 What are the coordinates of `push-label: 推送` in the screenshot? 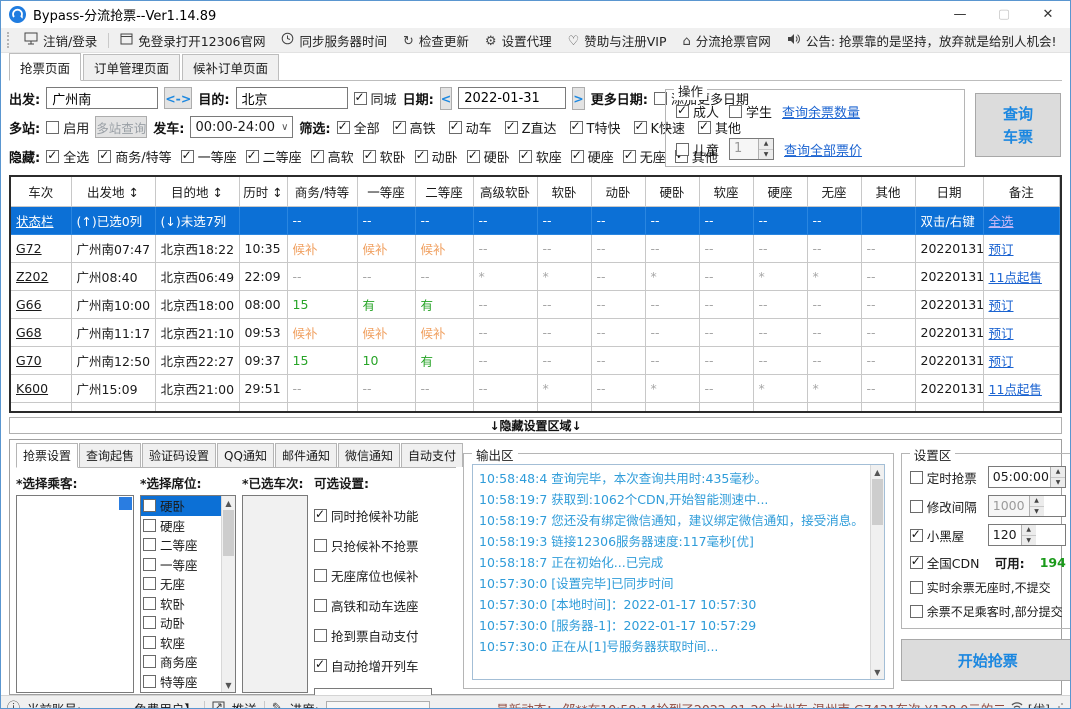 It's located at (244, 704).